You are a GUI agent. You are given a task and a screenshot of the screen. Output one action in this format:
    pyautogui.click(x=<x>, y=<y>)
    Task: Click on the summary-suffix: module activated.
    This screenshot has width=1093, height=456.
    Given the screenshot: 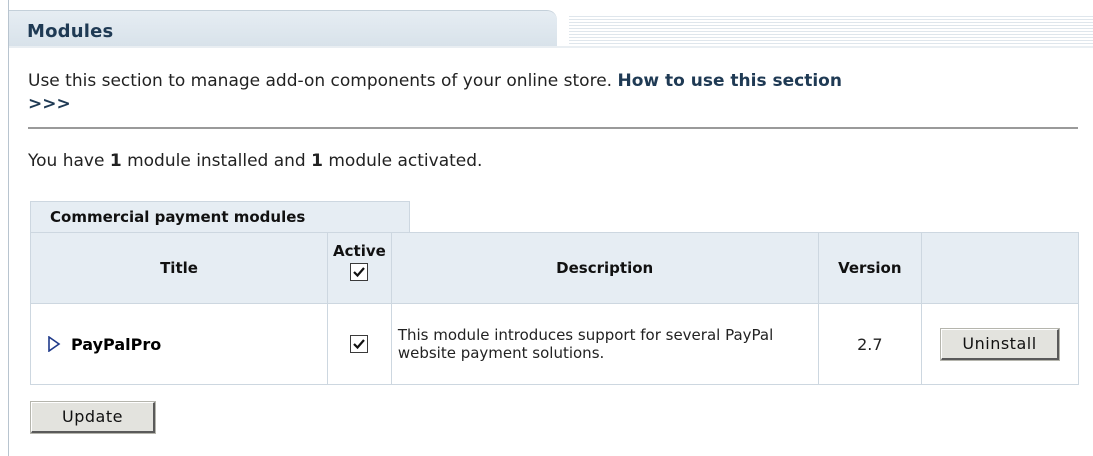 What is the action you would take?
    pyautogui.click(x=402, y=161)
    